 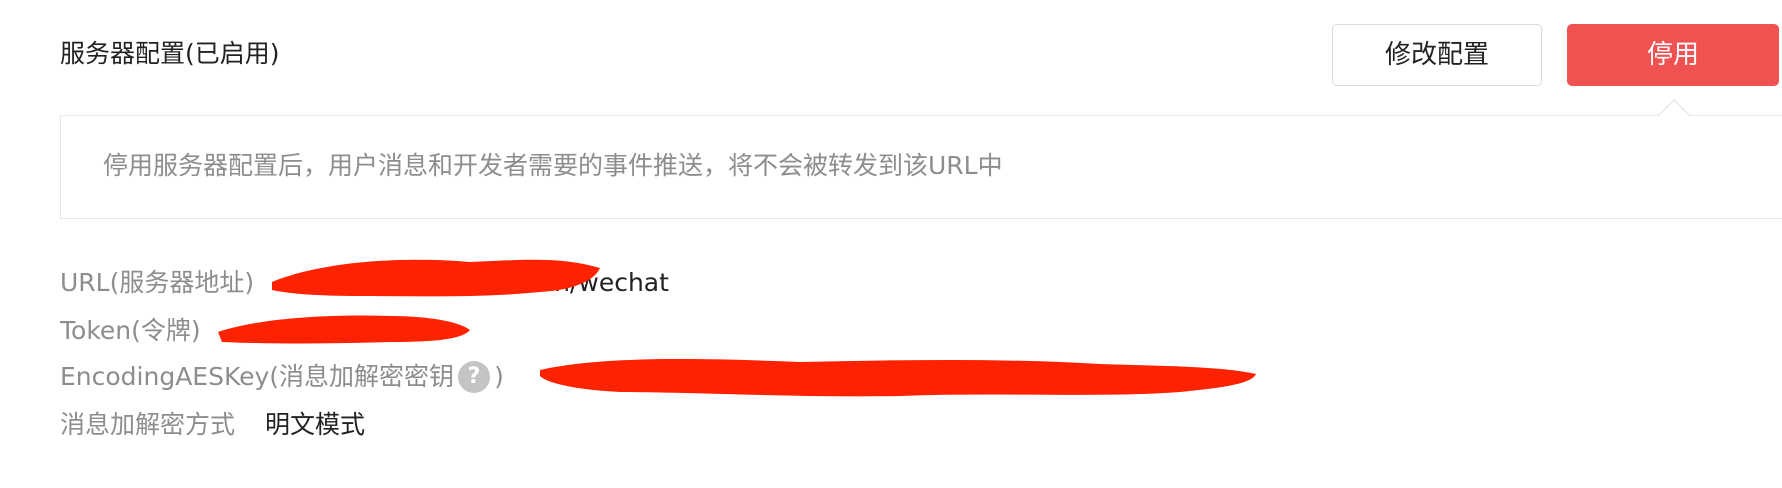 What do you see at coordinates (170, 53) in the screenshot?
I see `section-title: 服务器配置(已启用)` at bounding box center [170, 53].